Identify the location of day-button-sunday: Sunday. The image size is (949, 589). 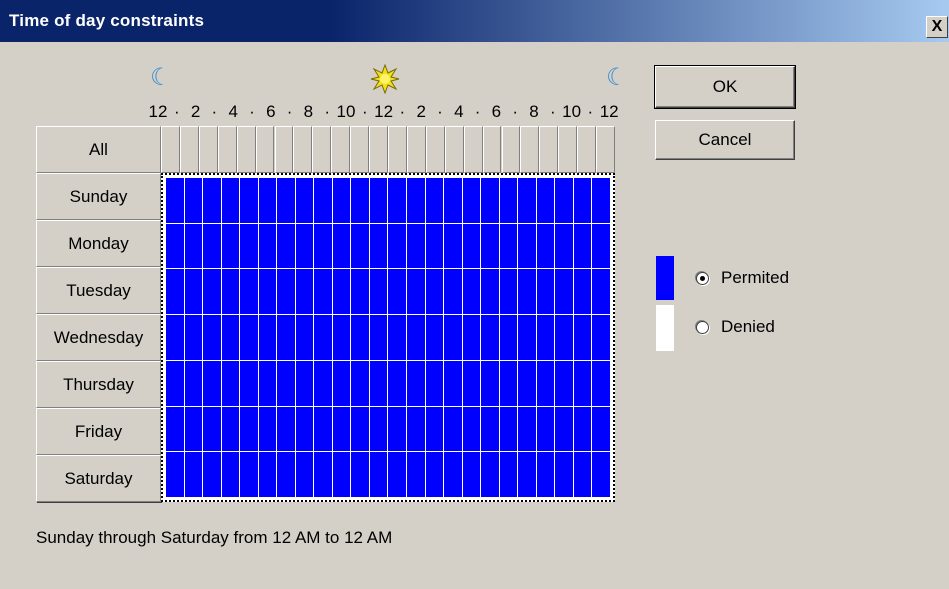
(98, 196).